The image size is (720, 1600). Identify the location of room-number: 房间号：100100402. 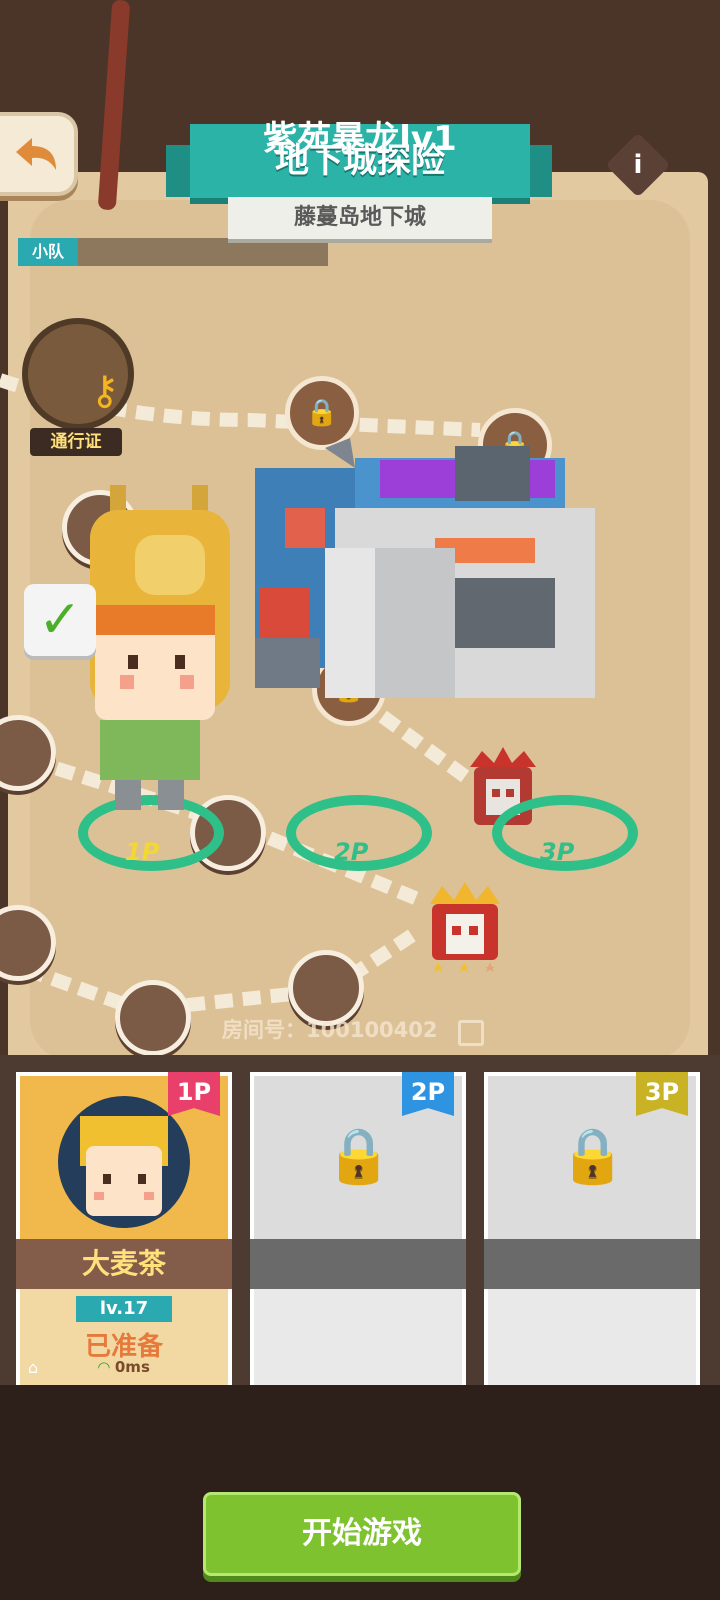
(330, 1030).